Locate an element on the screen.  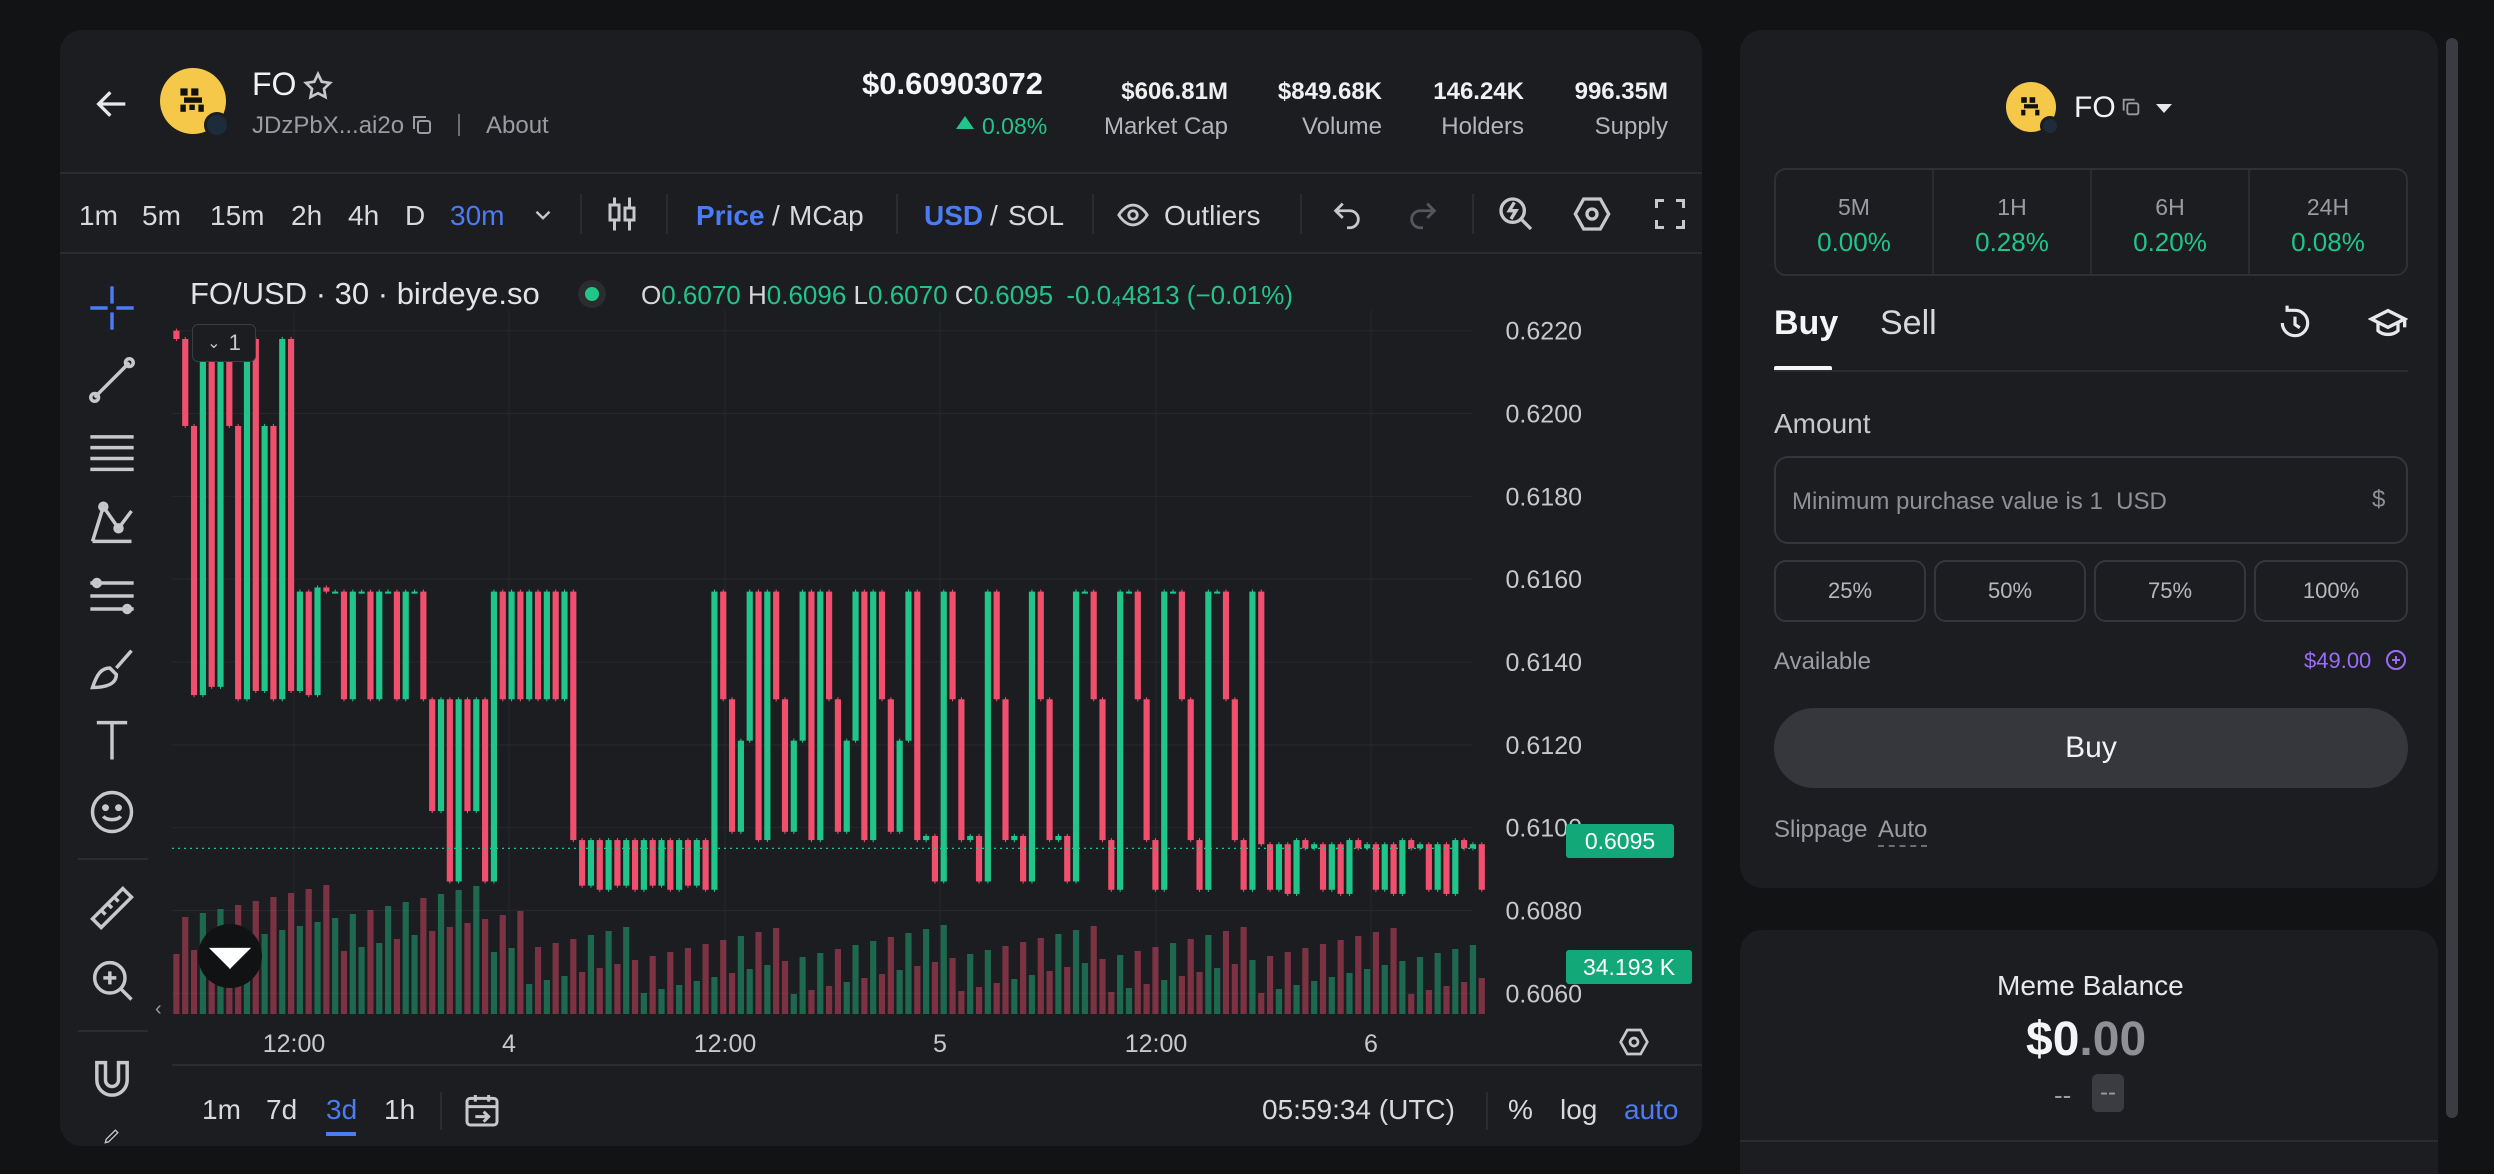
timeframe-30m: 30m is located at coordinates (477, 216).